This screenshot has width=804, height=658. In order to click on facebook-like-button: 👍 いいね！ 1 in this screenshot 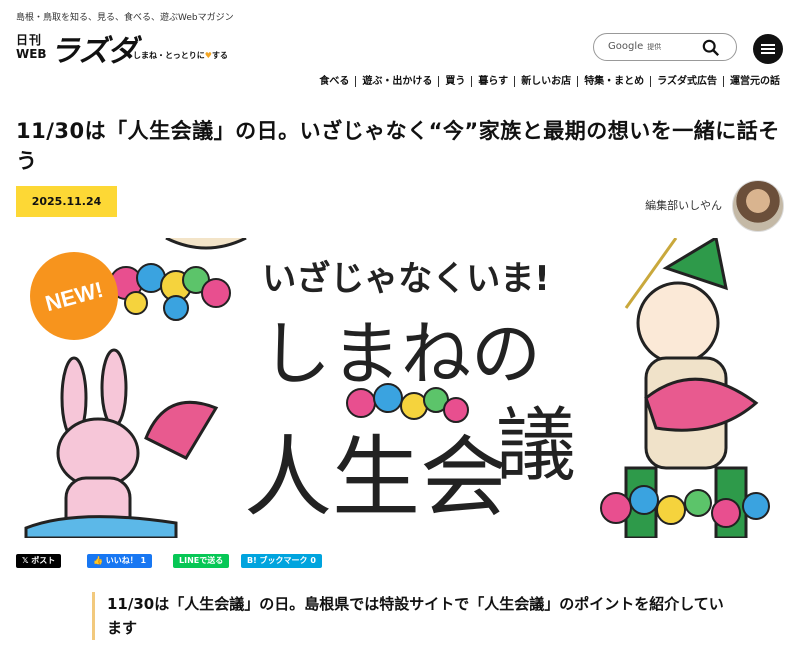, I will do `click(120, 561)`.